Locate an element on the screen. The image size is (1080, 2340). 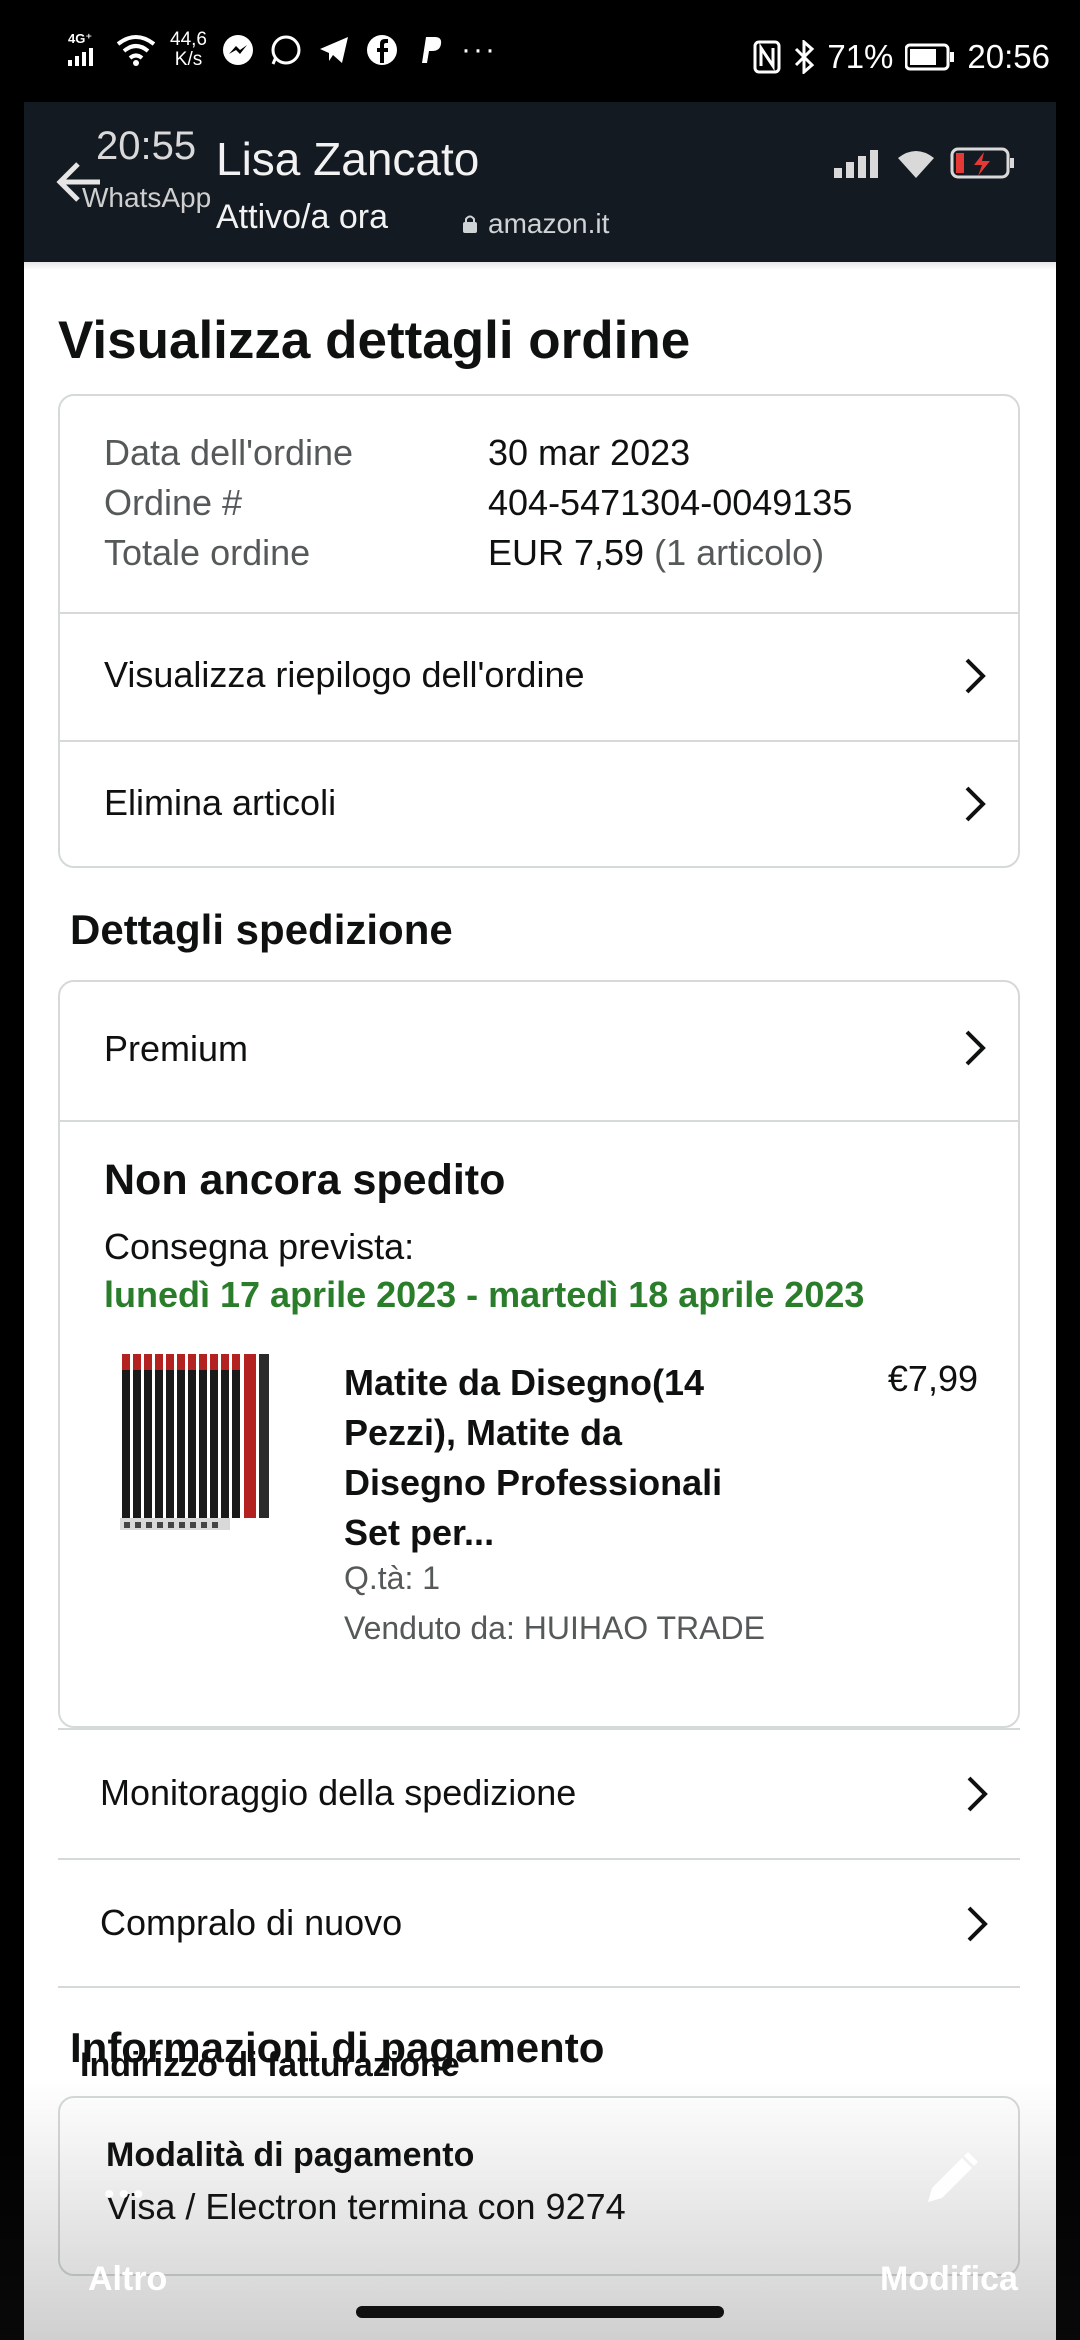
overlay-status-icons is located at coordinates (925, 163).